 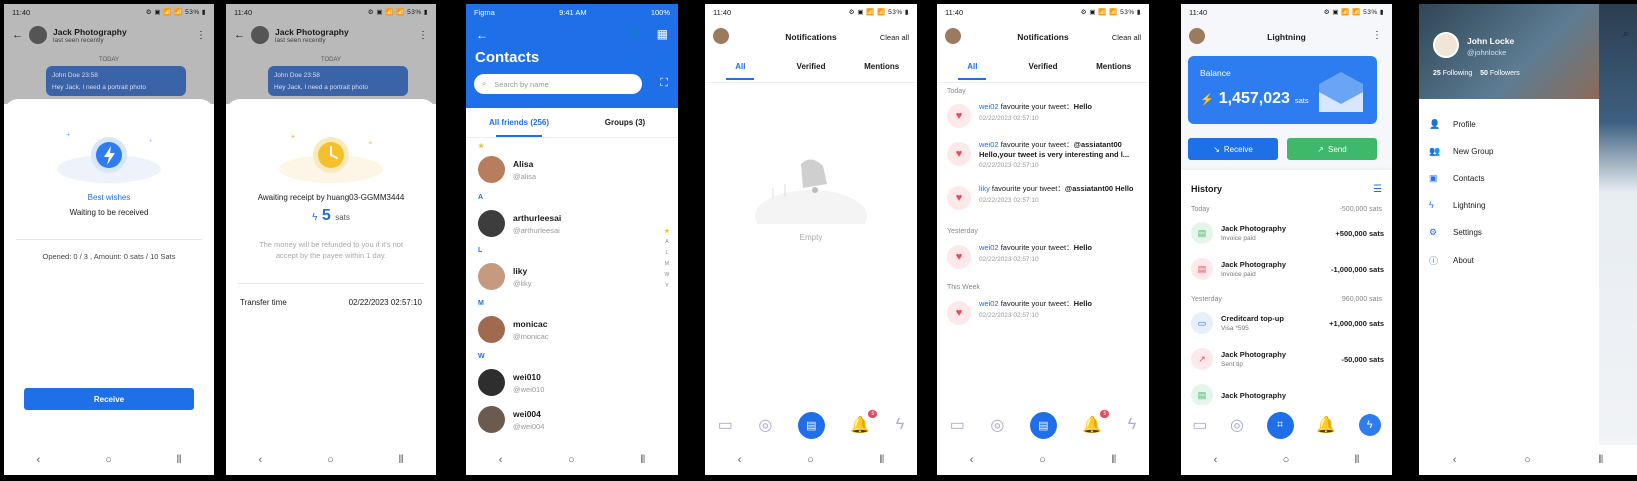 I want to click on grid-icon: ▦, so click(x=662, y=34).